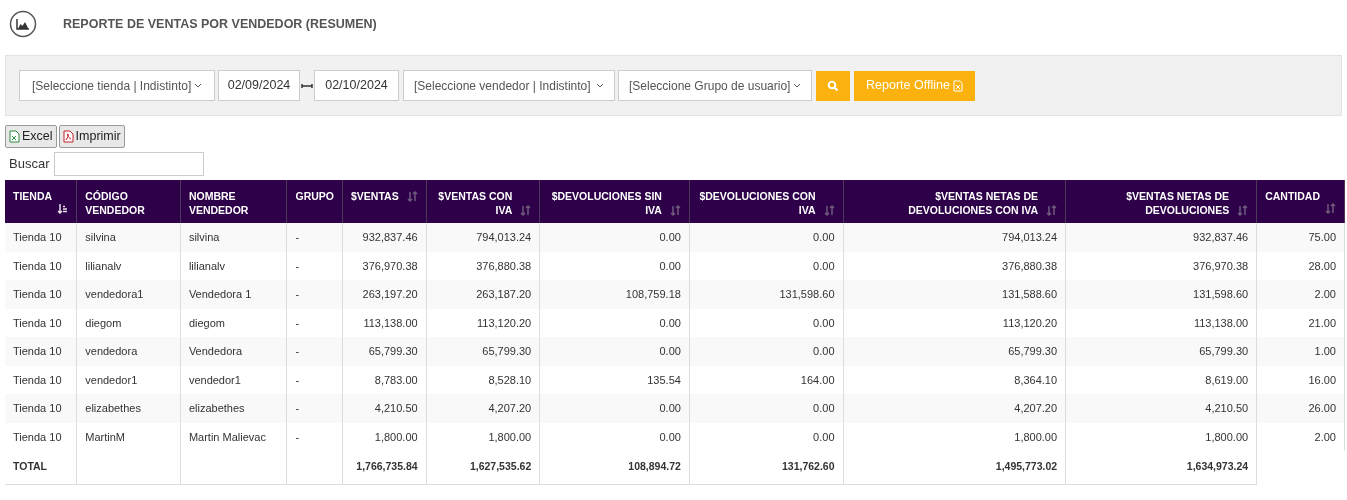  I want to click on print-button: Imprimir, so click(91, 136).